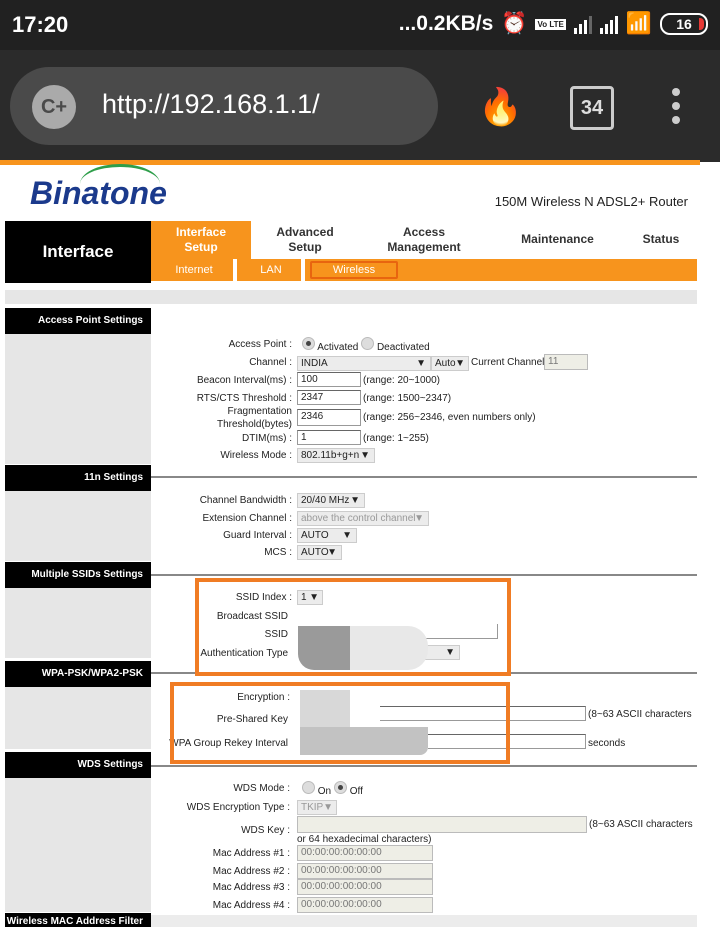 This screenshot has height=931, width=720. Describe the element at coordinates (324, 792) in the screenshot. I see `wds-on-label: On` at that location.